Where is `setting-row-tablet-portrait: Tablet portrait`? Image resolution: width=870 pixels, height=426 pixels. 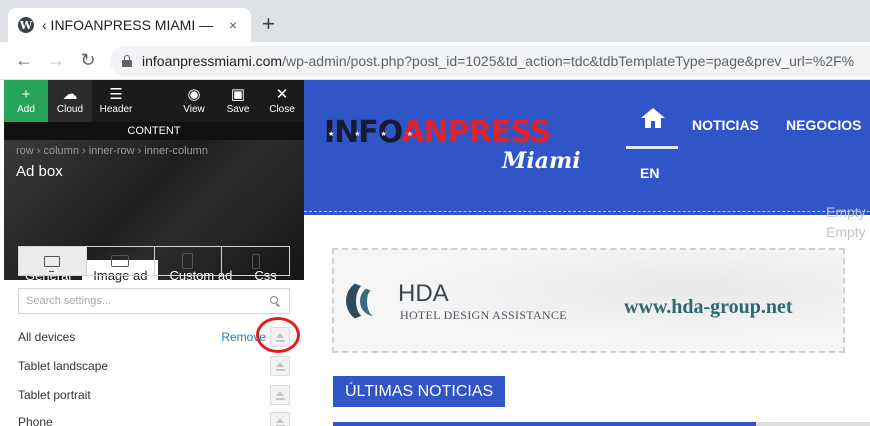 setting-row-tablet-portrait: Tablet portrait is located at coordinates (154, 395).